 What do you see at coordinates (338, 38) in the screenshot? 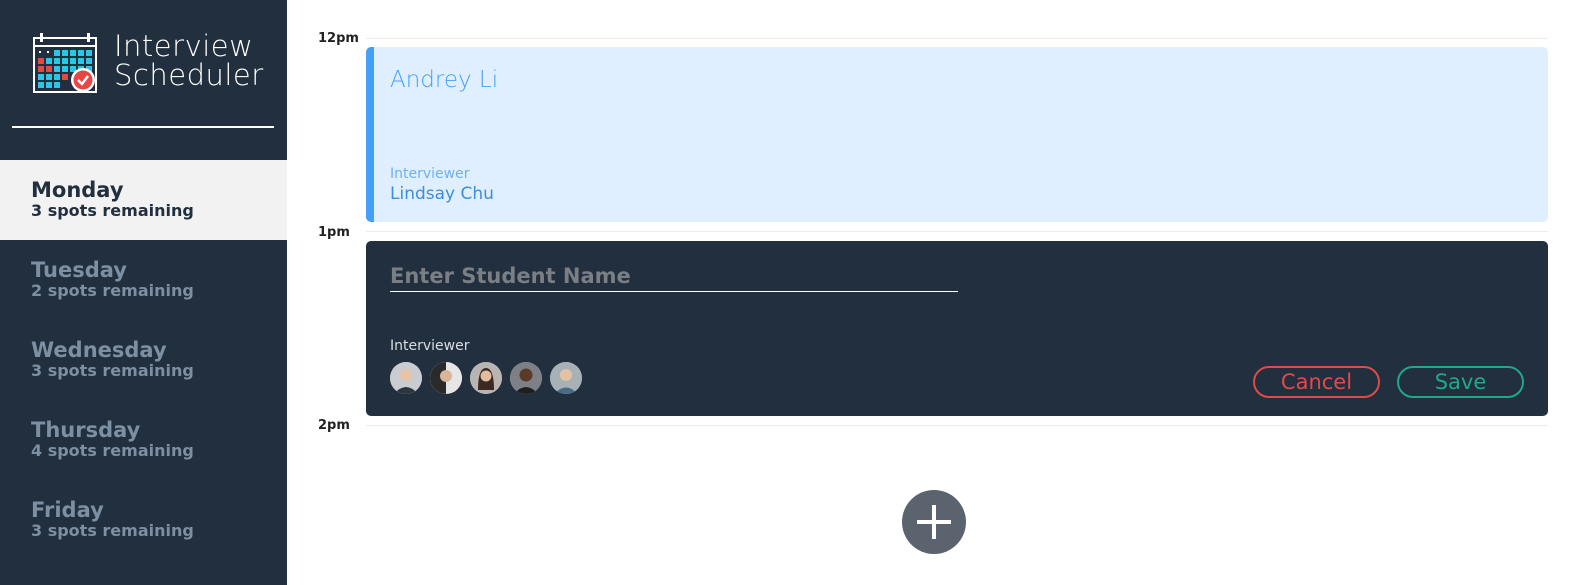
I see `time-label-12pm: 12pm` at bounding box center [338, 38].